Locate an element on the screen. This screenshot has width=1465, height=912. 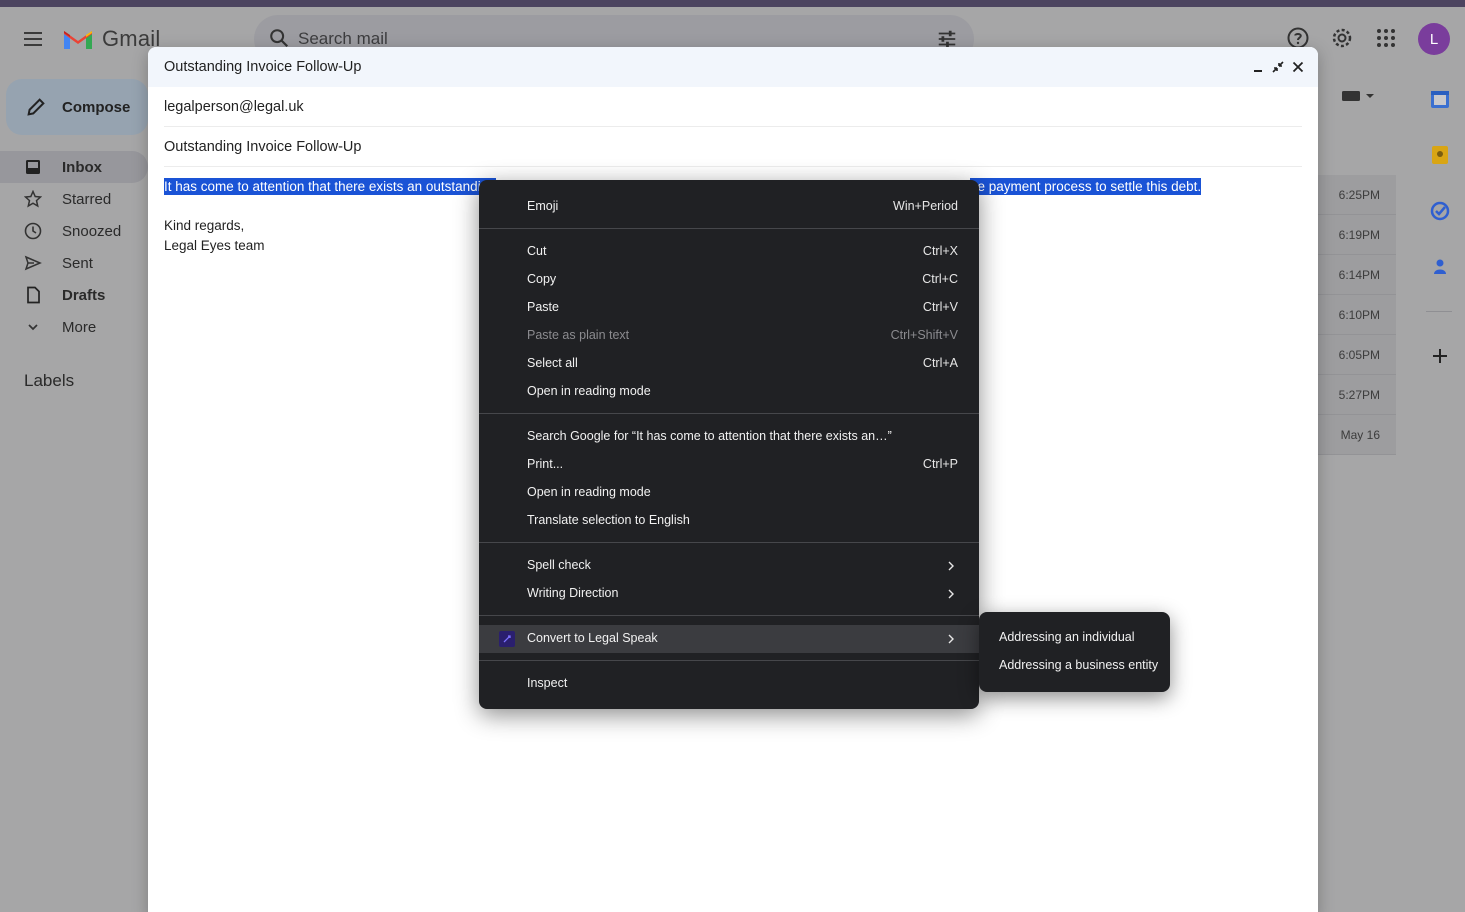
browser-top-strip is located at coordinates (732, 3).